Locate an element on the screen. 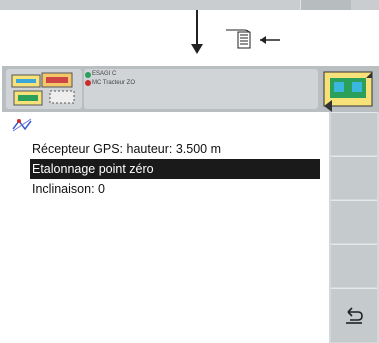 Image resolution: width=379 pixels, height=343 pixels. menu-item-inclination: Inclinaison: 0 is located at coordinates (175, 189).